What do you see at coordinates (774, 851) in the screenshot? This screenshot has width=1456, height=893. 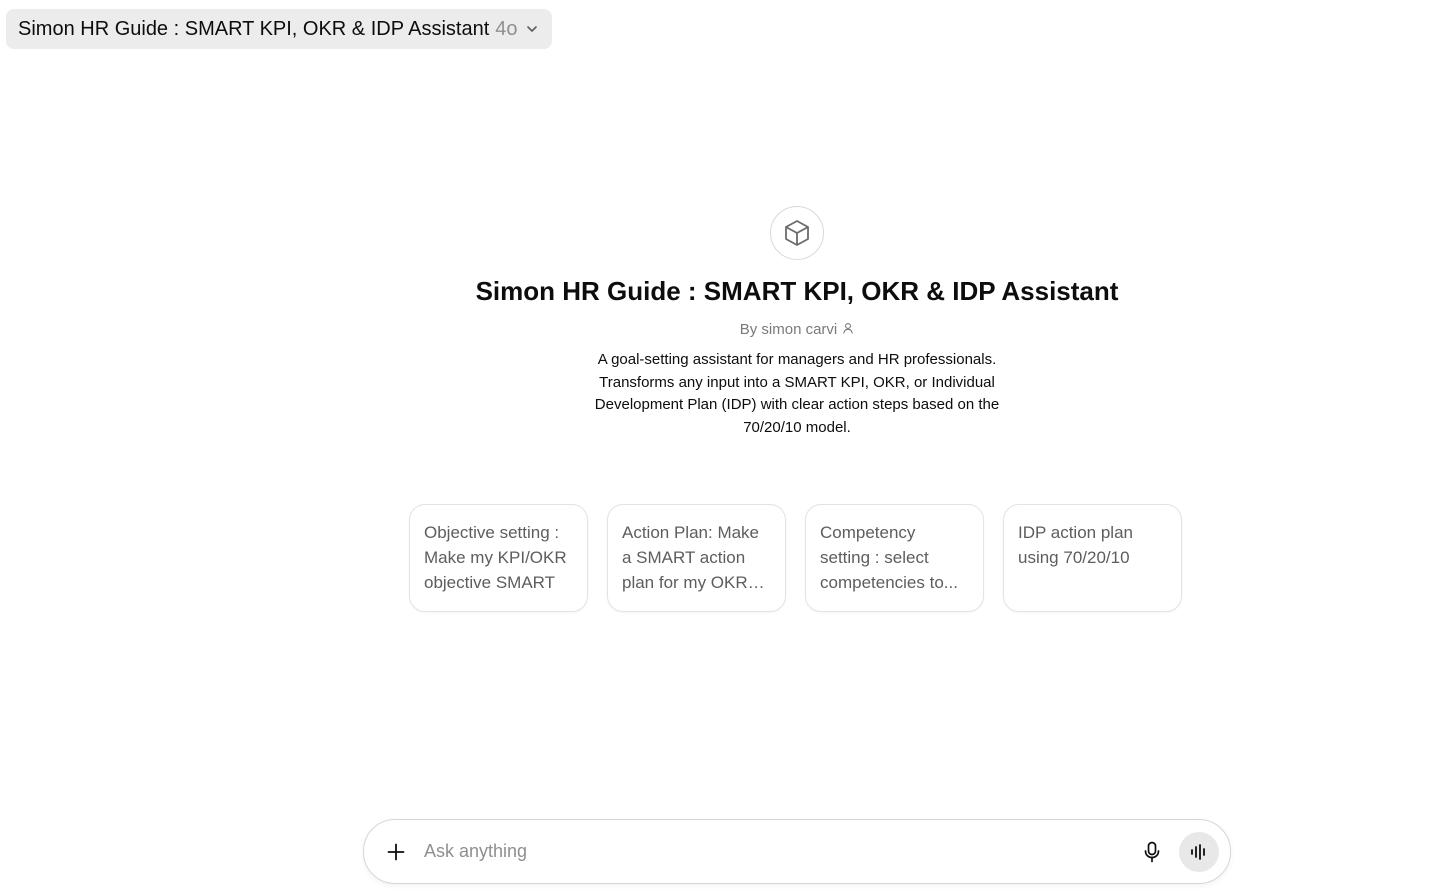 I see `message-input` at bounding box center [774, 851].